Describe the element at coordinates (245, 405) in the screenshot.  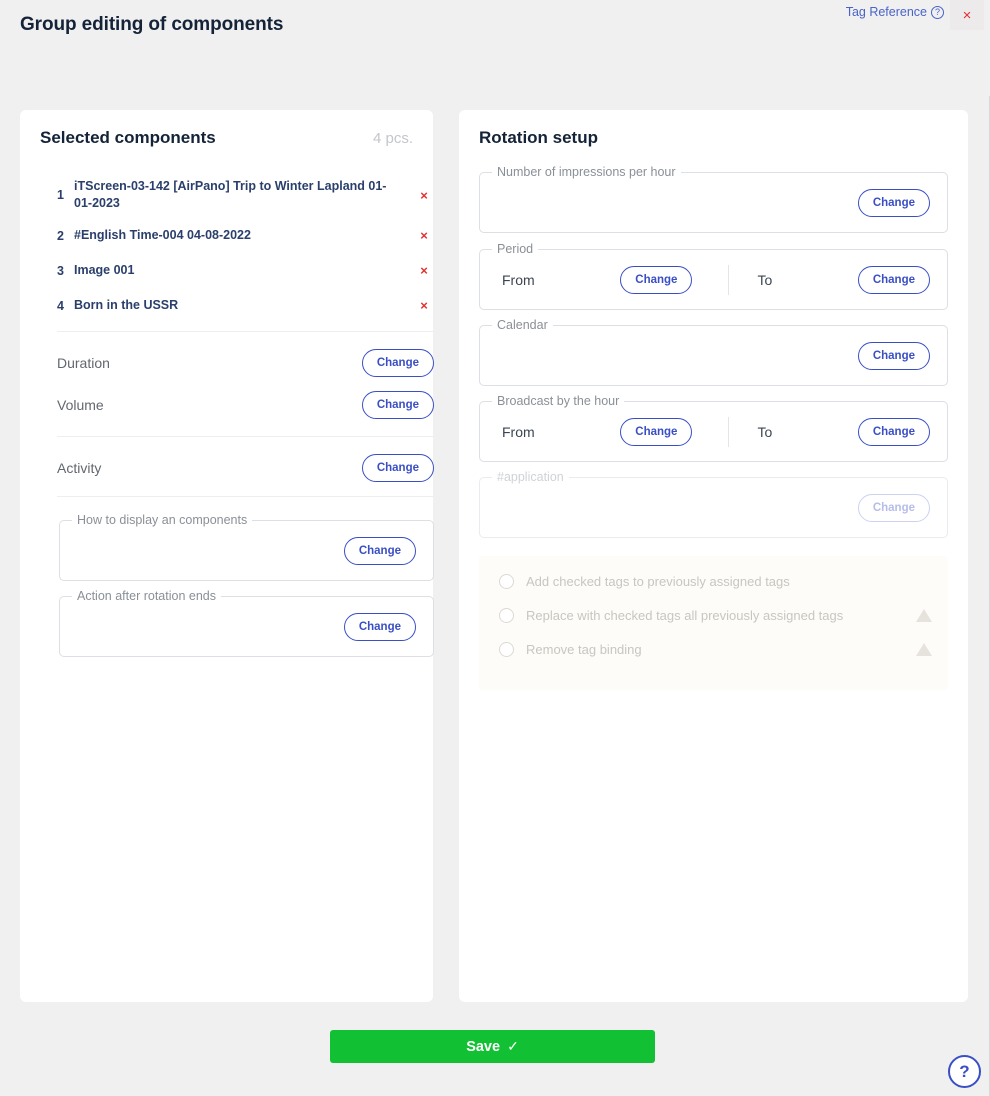
I see `volume-row: Volume Change` at that location.